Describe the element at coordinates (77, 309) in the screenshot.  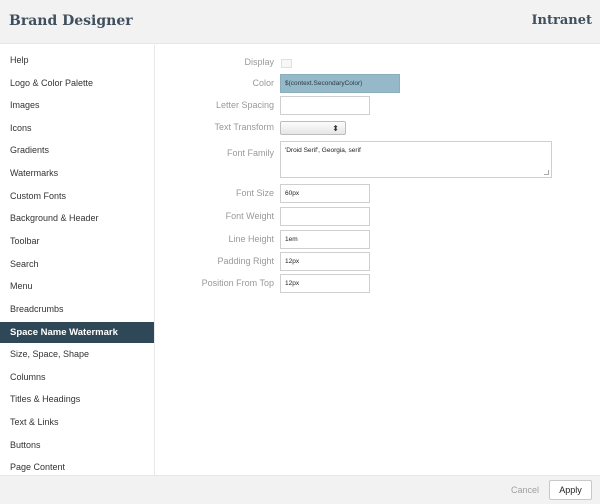
I see `sidebar-item-breadcrumbs: Breadcrumbs` at that location.